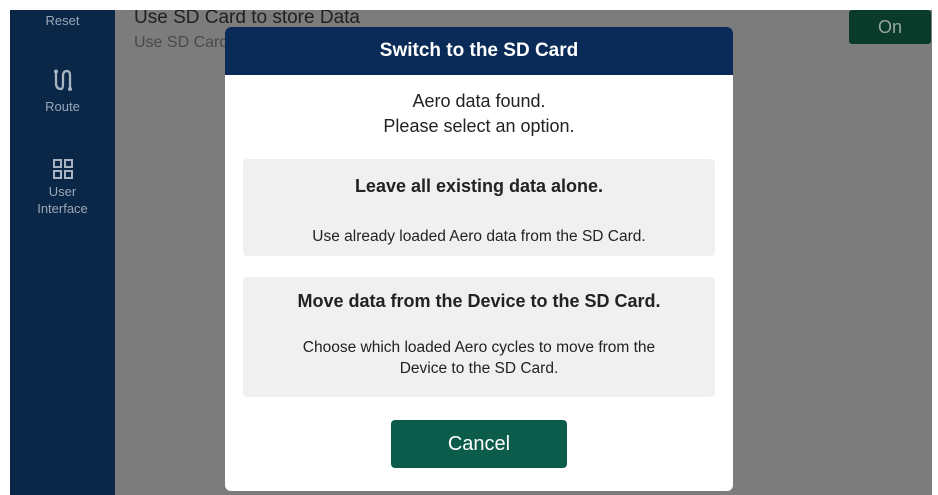  I want to click on cancel-button: Cancel, so click(479, 444).